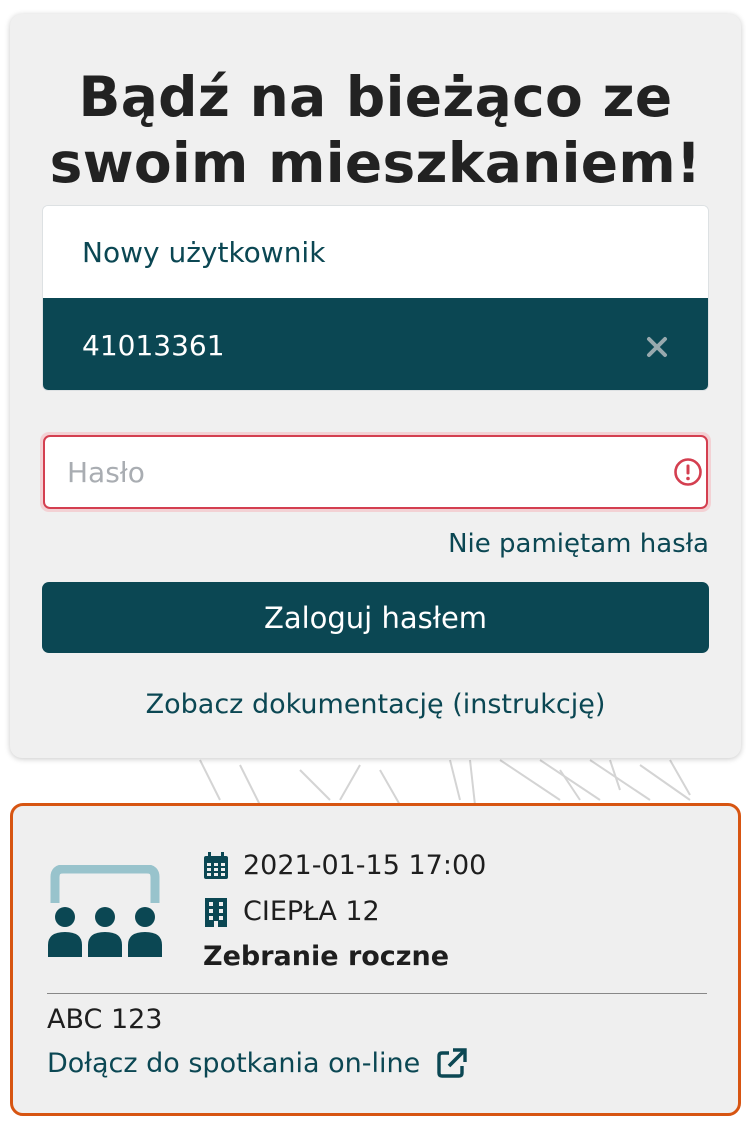  Describe the element at coordinates (234, 1063) in the screenshot. I see `join-meeting-label: Dołącz do spotkania on-line` at that location.